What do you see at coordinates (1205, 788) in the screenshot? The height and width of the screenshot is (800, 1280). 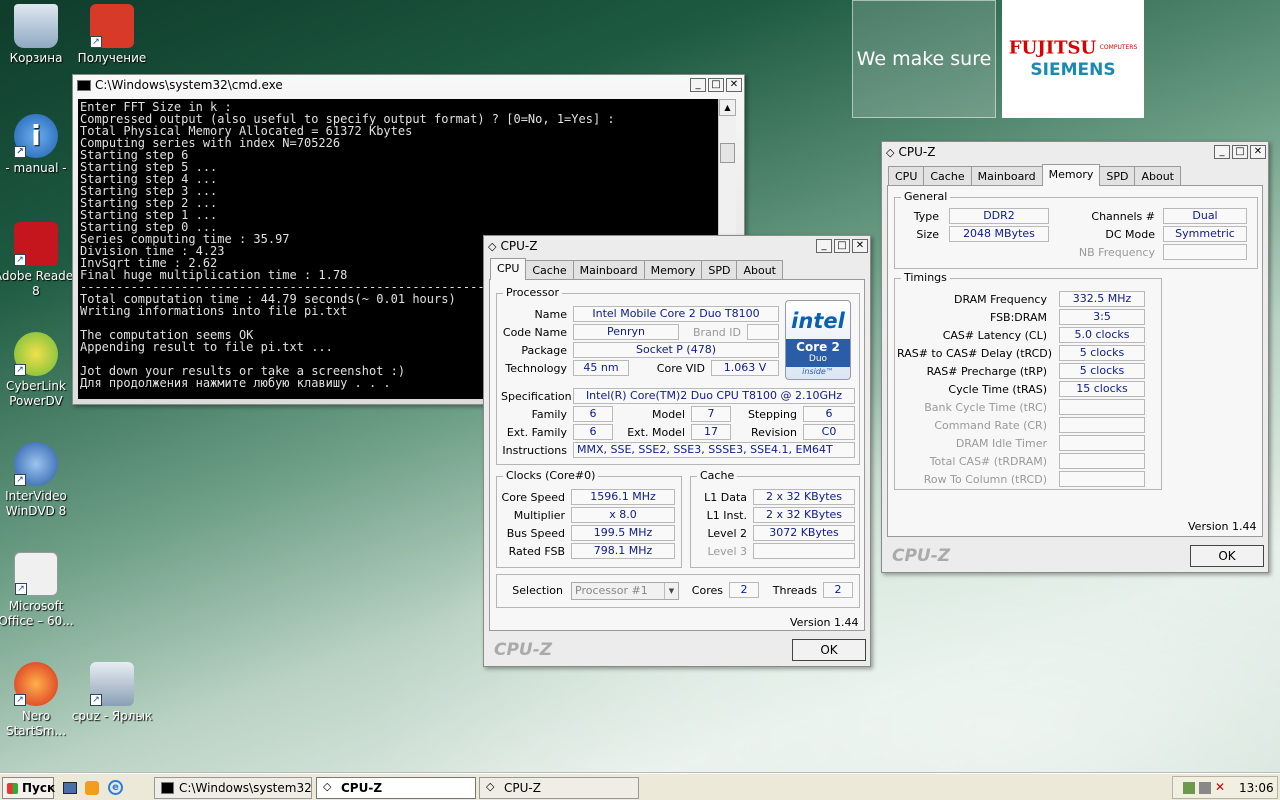 I see `safely-remove-icon` at bounding box center [1205, 788].